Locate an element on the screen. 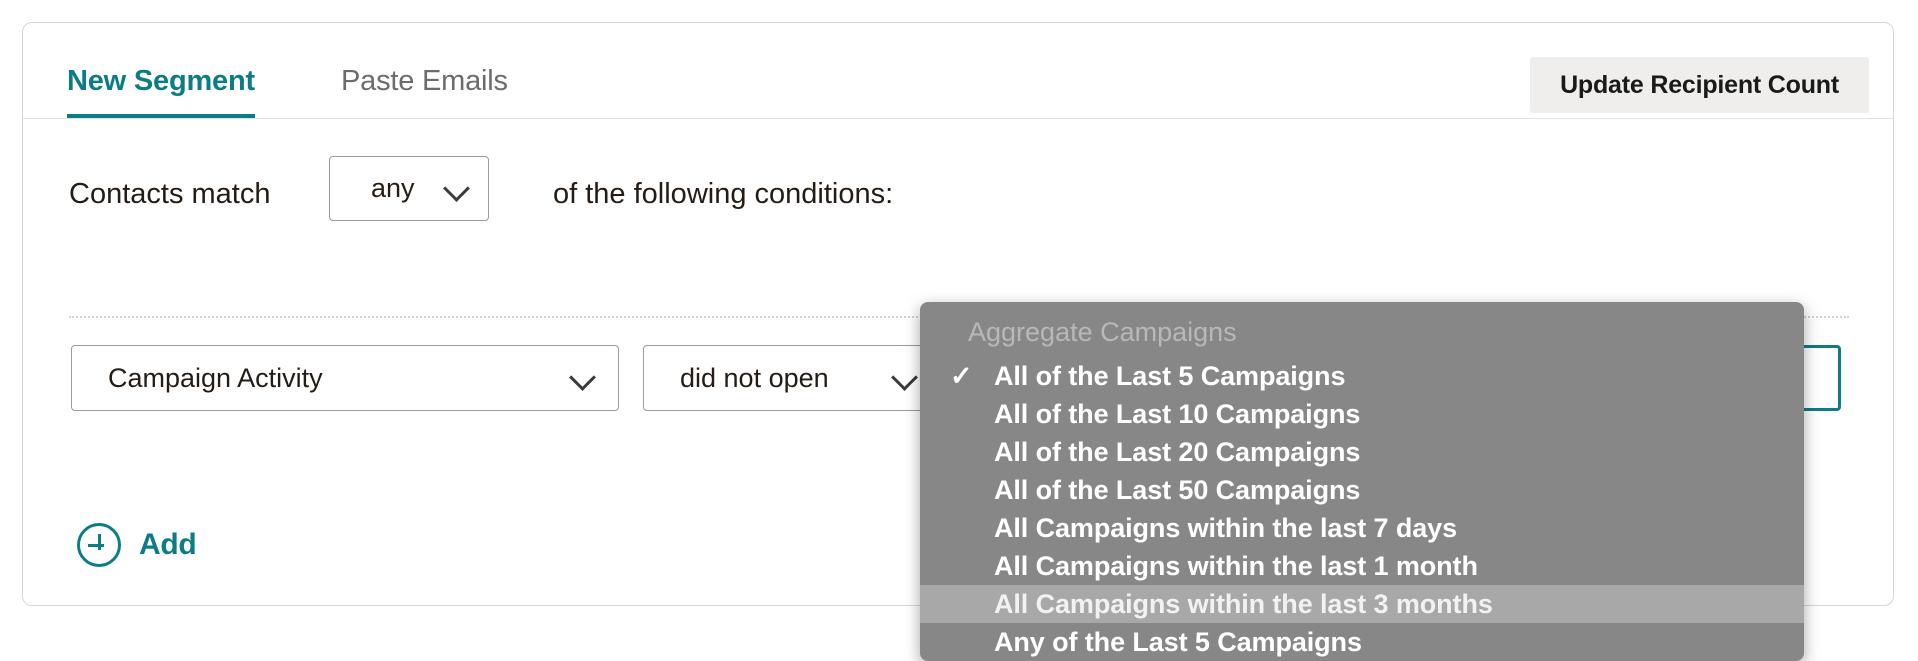 The image size is (1918, 661). check-icon: ✓ is located at coordinates (961, 376).